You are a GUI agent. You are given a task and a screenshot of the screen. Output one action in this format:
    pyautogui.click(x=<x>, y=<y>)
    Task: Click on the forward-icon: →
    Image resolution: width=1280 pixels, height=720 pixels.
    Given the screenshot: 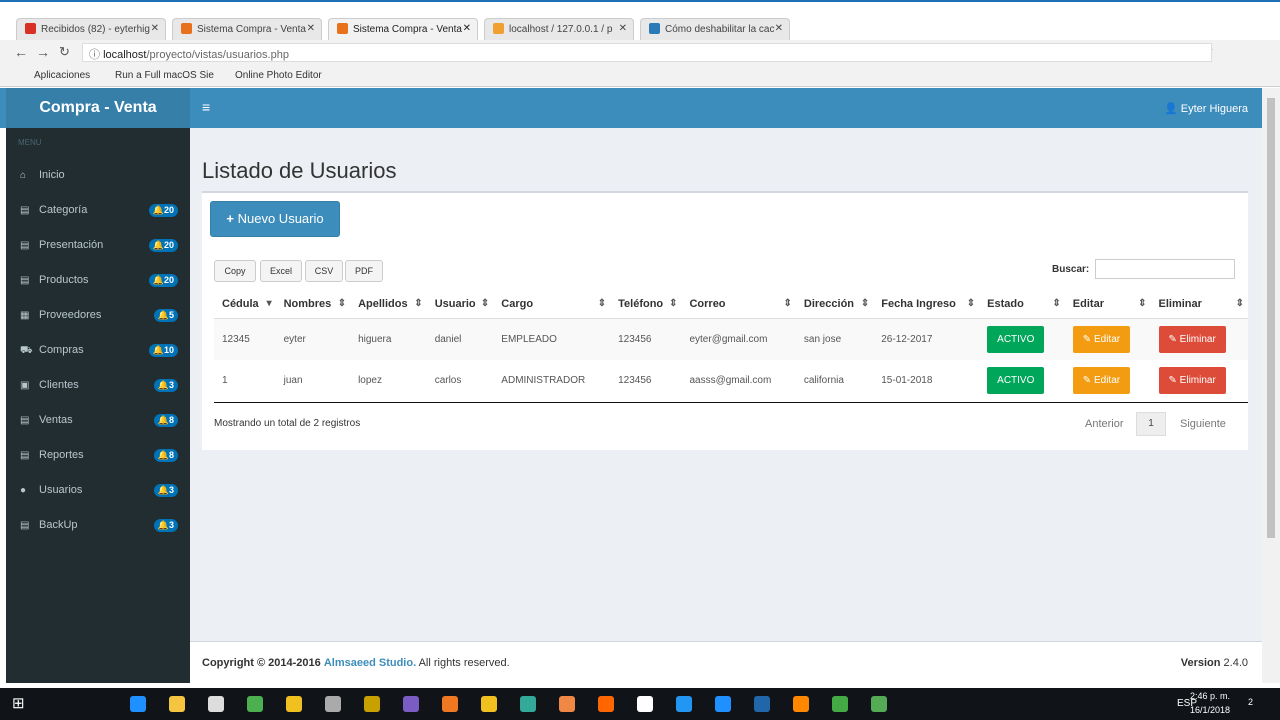 What is the action you would take?
    pyautogui.click(x=43, y=52)
    